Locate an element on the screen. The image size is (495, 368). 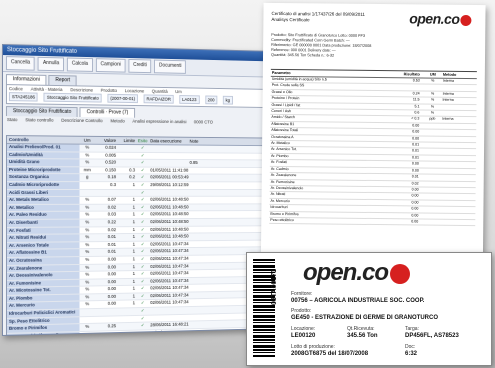
field-value: (2007-00-01) is located at coordinates (122, 98).